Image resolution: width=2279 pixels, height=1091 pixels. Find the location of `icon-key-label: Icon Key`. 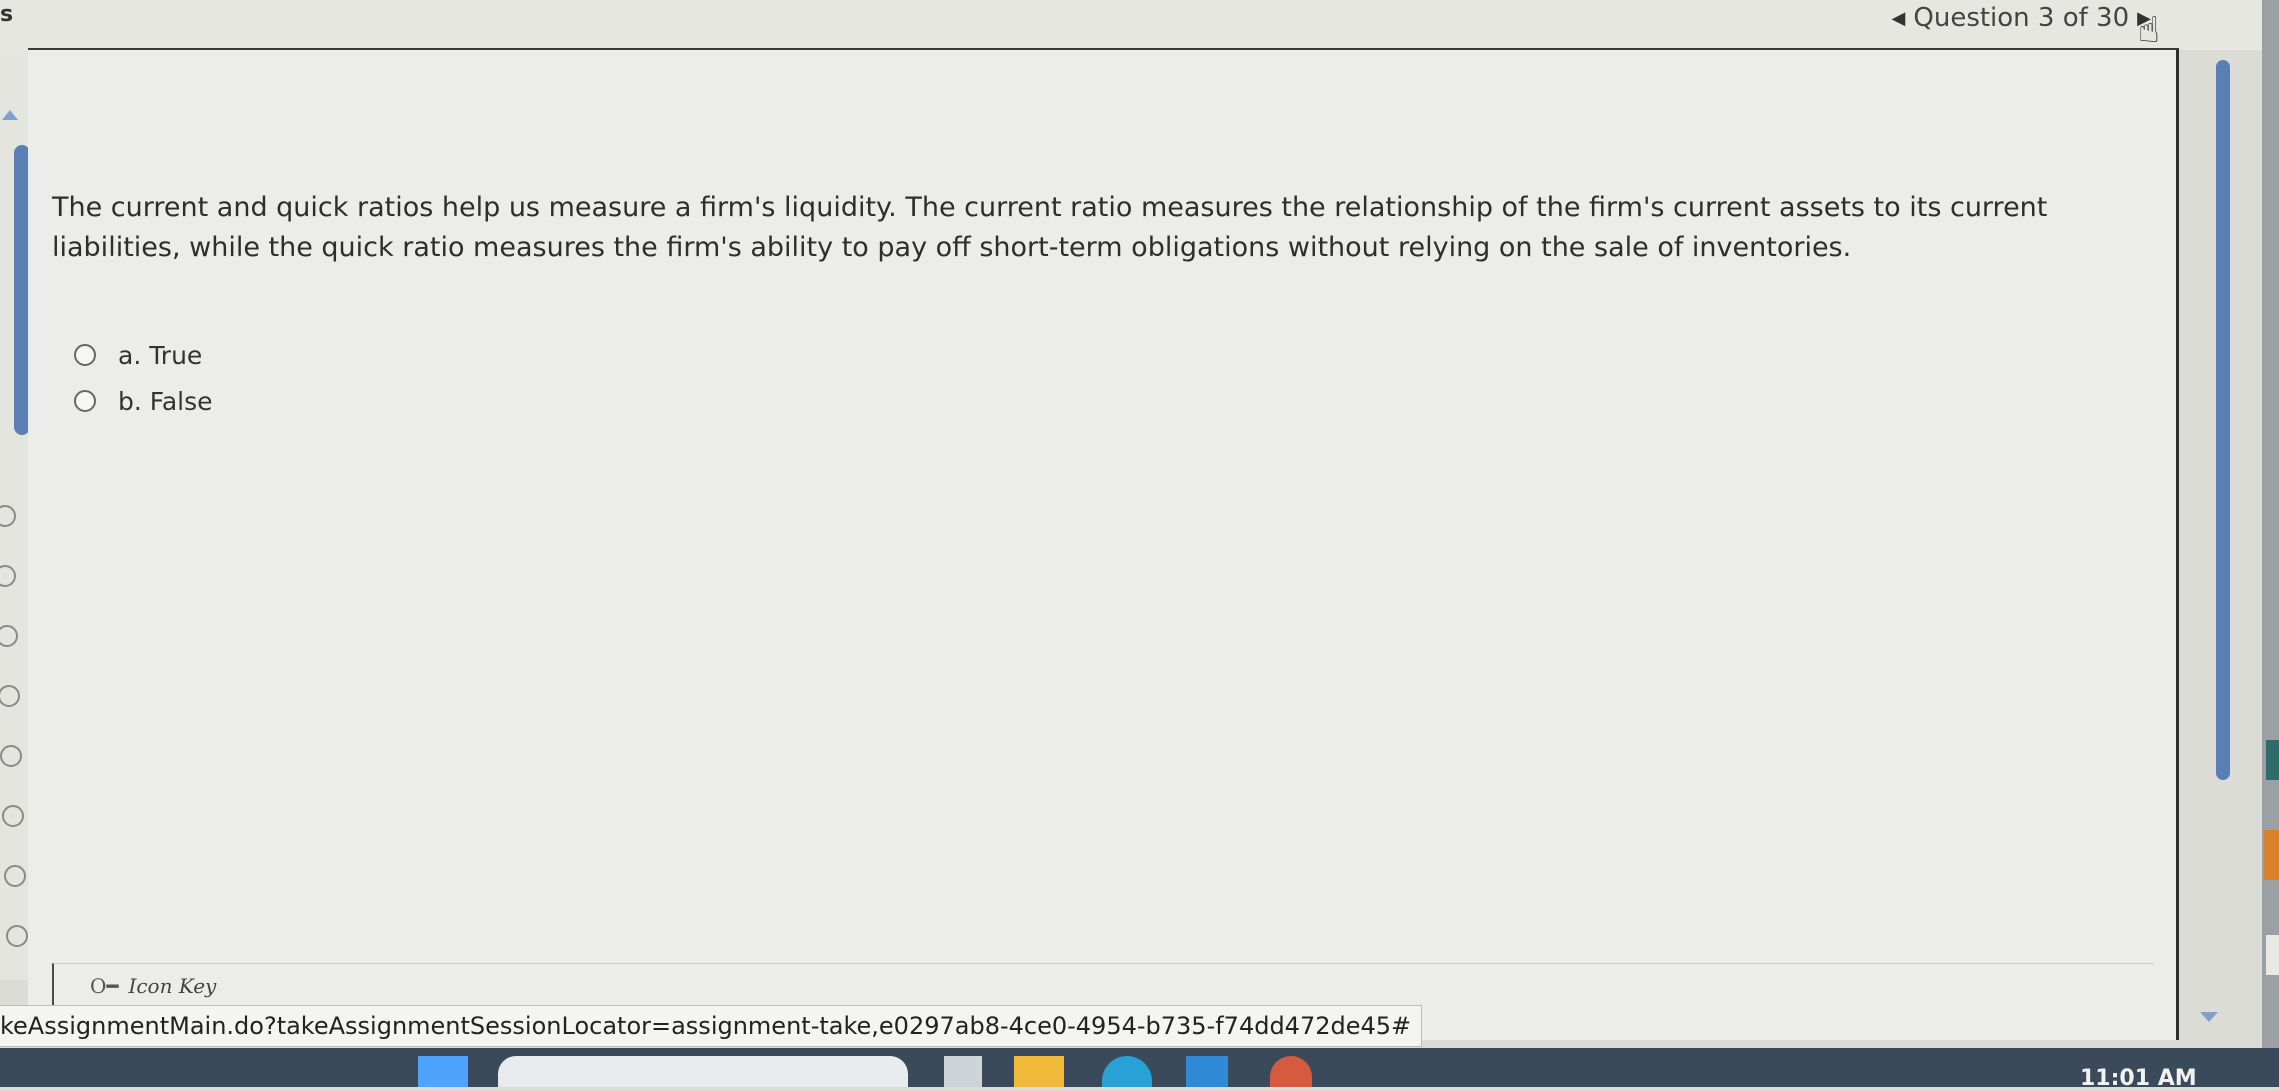

icon-key-label: Icon Key is located at coordinates (172, 986).